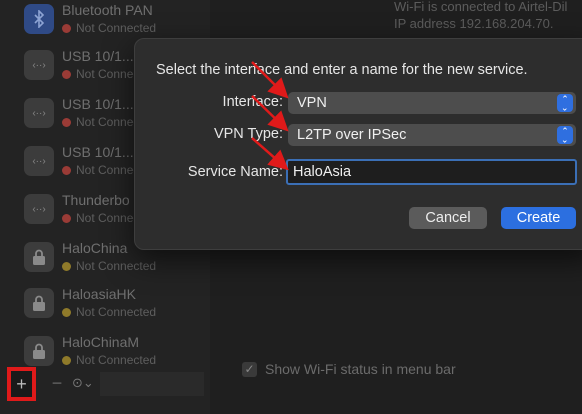 Image resolution: width=582 pixels, height=414 pixels. Describe the element at coordinates (101, 342) in the screenshot. I see `sidebar-item-name: HaloChinaM` at that location.